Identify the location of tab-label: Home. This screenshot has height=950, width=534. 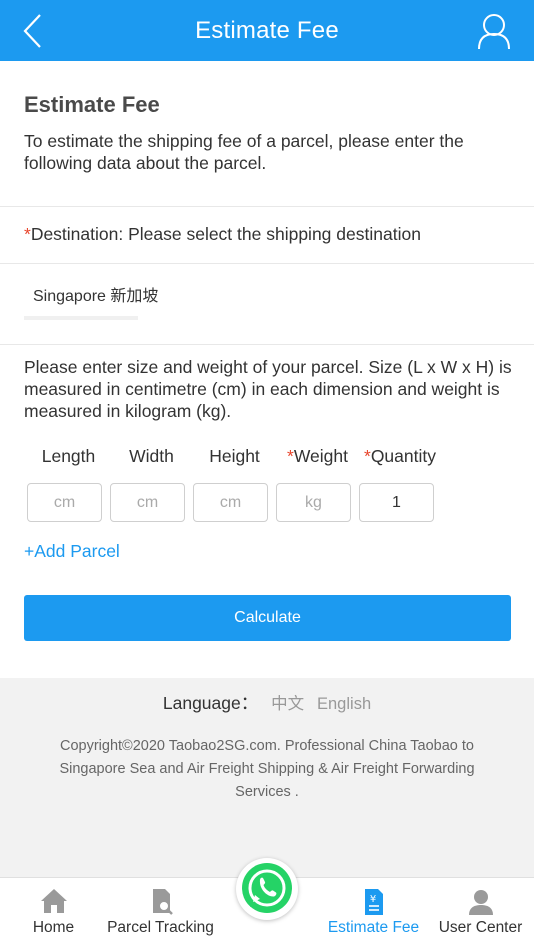
(53, 927).